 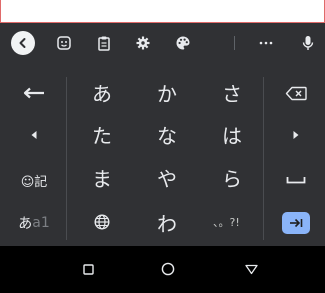 What do you see at coordinates (41, 223) in the screenshot?
I see `input-mode-sub-label: a1` at bounding box center [41, 223].